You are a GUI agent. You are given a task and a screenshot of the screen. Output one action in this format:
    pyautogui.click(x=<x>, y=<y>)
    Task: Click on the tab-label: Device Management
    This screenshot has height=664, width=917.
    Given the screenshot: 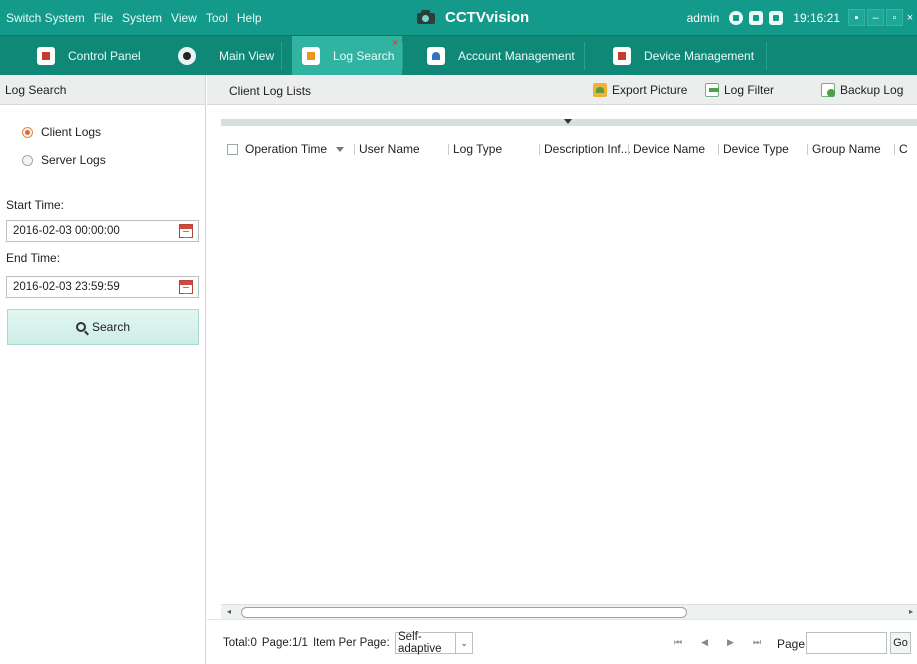 What is the action you would take?
    pyautogui.click(x=699, y=56)
    